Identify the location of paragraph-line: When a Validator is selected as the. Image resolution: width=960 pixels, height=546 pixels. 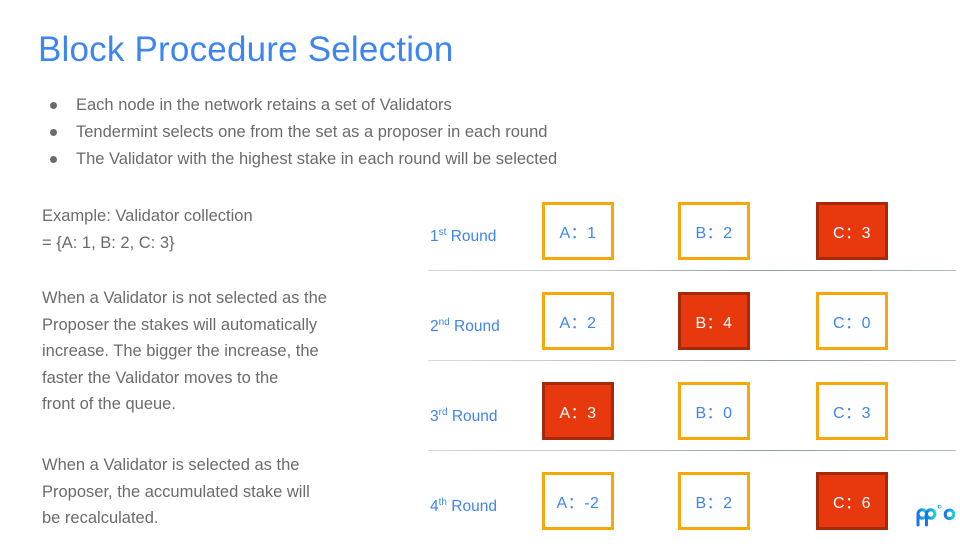
(171, 465).